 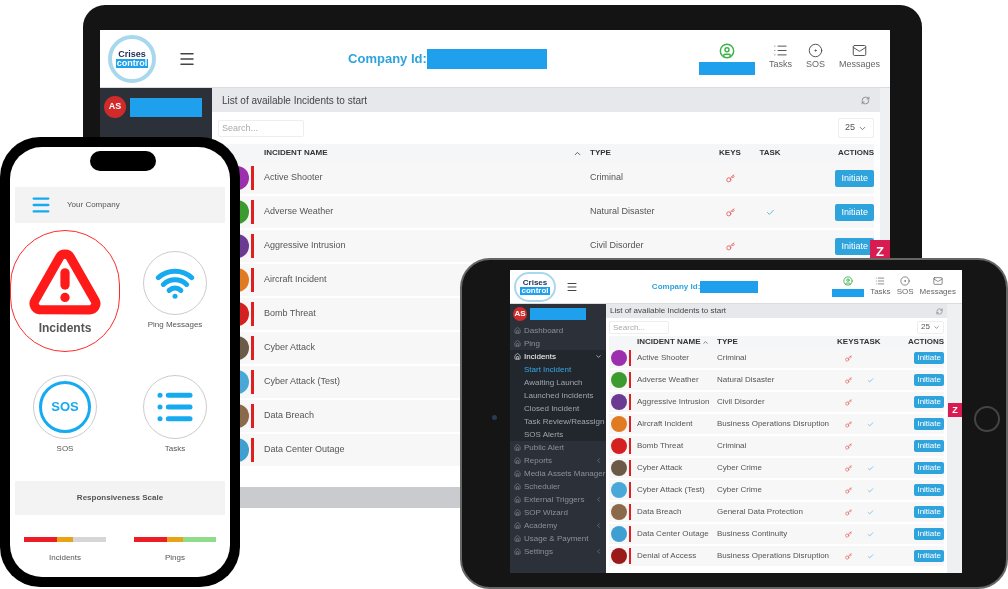 I want to click on avatar: AS, so click(x=520, y=314).